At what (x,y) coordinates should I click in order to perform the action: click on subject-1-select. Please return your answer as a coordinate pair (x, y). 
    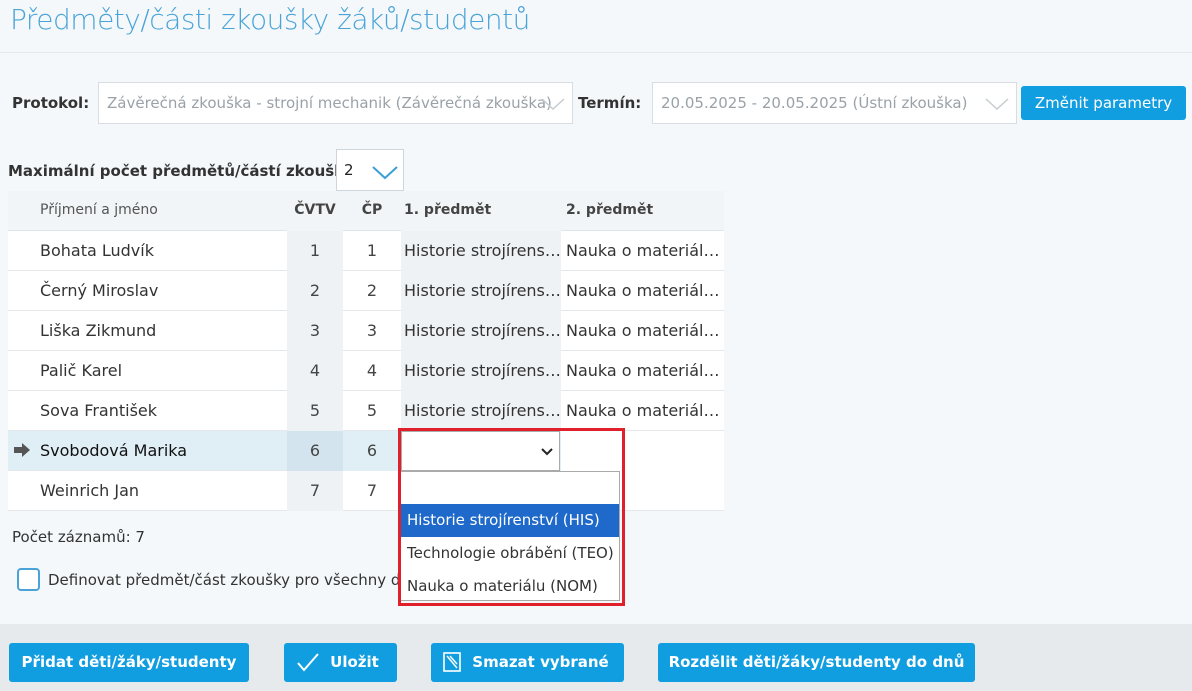
    Looking at the image, I should click on (480, 451).